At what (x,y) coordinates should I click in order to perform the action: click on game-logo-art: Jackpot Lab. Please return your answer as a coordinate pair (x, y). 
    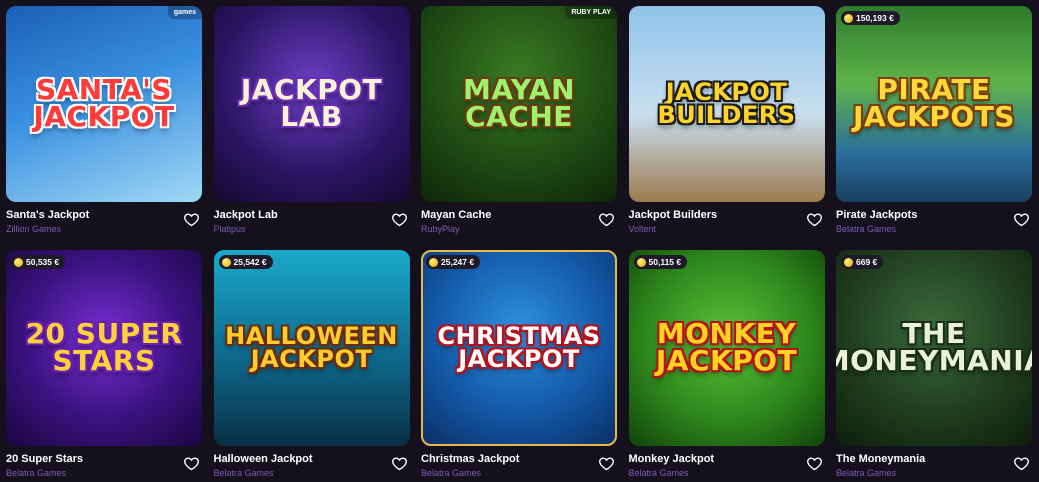
    Looking at the image, I should click on (311, 103).